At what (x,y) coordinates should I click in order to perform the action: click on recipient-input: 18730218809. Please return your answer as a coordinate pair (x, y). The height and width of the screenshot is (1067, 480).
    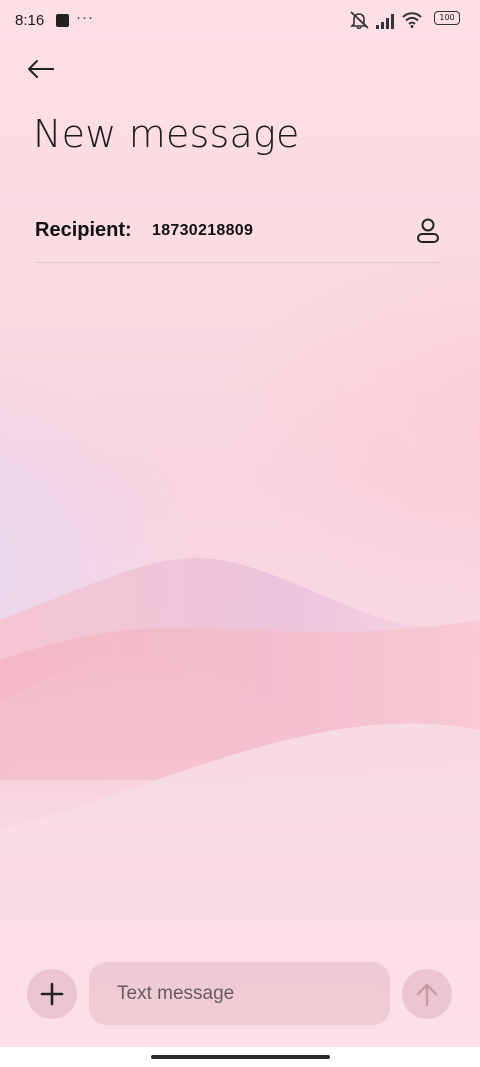
    Looking at the image, I should click on (202, 231).